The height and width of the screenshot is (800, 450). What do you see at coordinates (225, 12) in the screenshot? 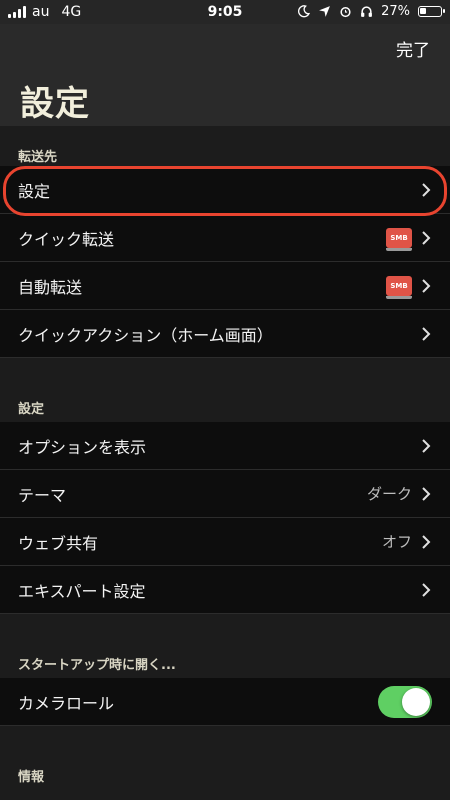
I see `status-bar: au 4G 9:05 27%` at bounding box center [225, 12].